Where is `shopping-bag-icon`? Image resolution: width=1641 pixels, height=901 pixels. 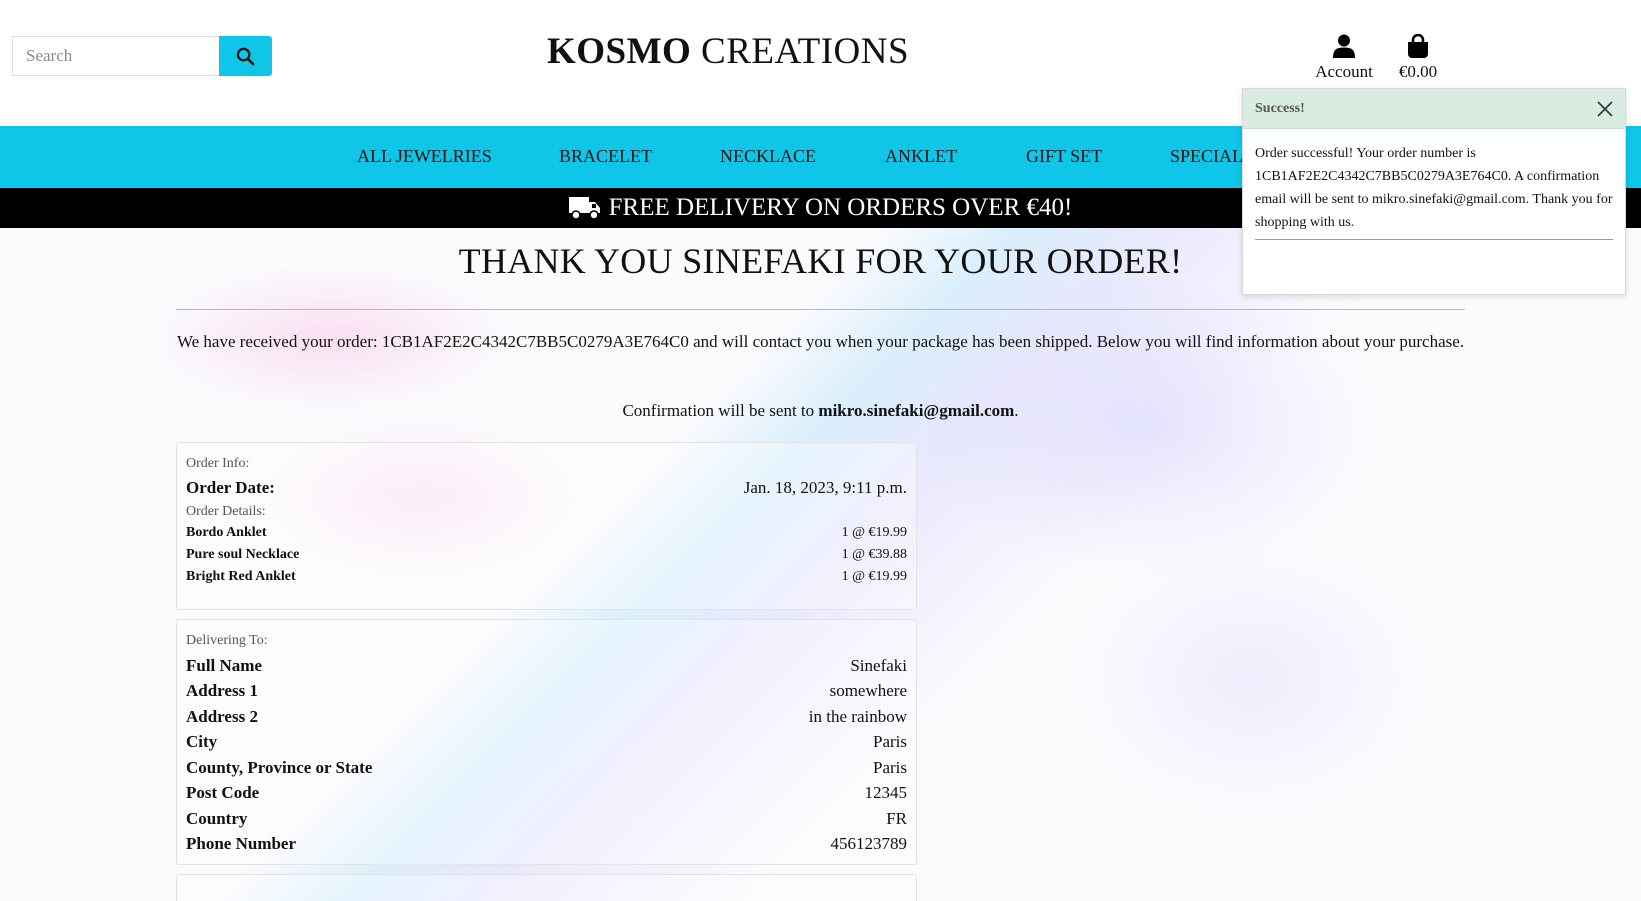 shopping-bag-icon is located at coordinates (1418, 46).